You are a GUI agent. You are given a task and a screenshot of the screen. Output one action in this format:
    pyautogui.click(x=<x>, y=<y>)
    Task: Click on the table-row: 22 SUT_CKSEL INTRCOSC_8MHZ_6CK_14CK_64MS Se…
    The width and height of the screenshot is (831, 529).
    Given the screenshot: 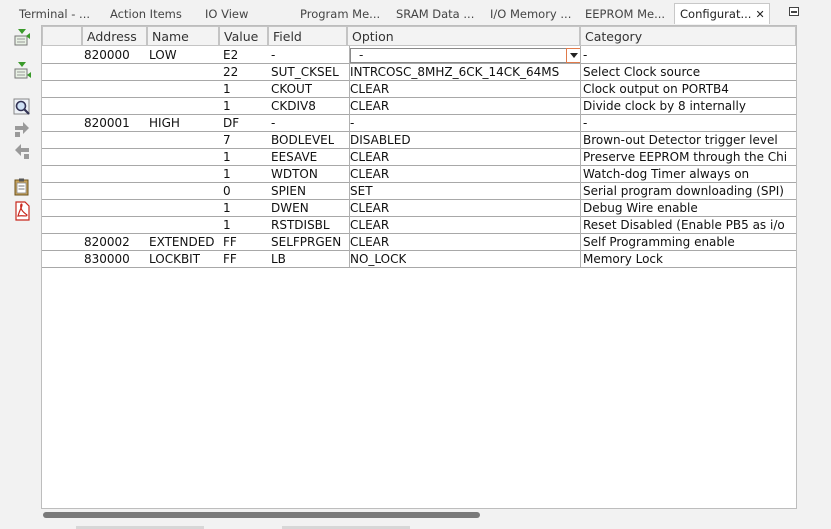 What is the action you would take?
    pyautogui.click(x=419, y=72)
    